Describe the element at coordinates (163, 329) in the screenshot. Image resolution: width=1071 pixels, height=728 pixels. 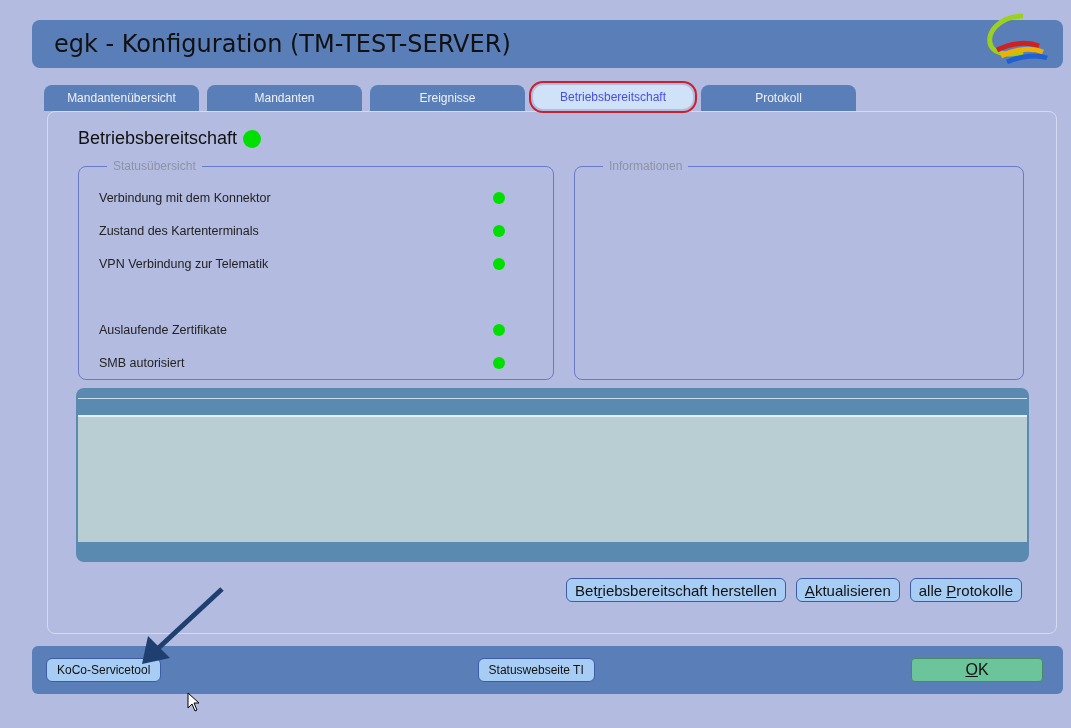
I see `status-label: Auslaufende Zertifikate` at that location.